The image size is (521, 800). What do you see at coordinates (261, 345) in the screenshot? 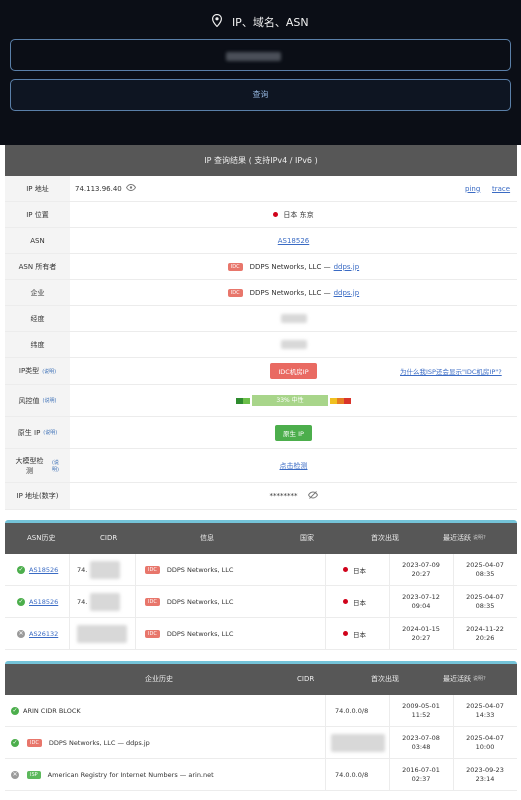
I see `row-latitude: 纬度` at bounding box center [261, 345].